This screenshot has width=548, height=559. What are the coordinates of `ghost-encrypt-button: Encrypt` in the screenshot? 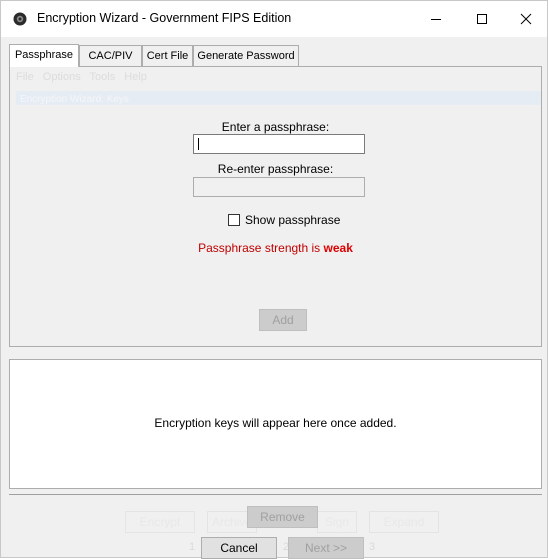 It's located at (160, 522).